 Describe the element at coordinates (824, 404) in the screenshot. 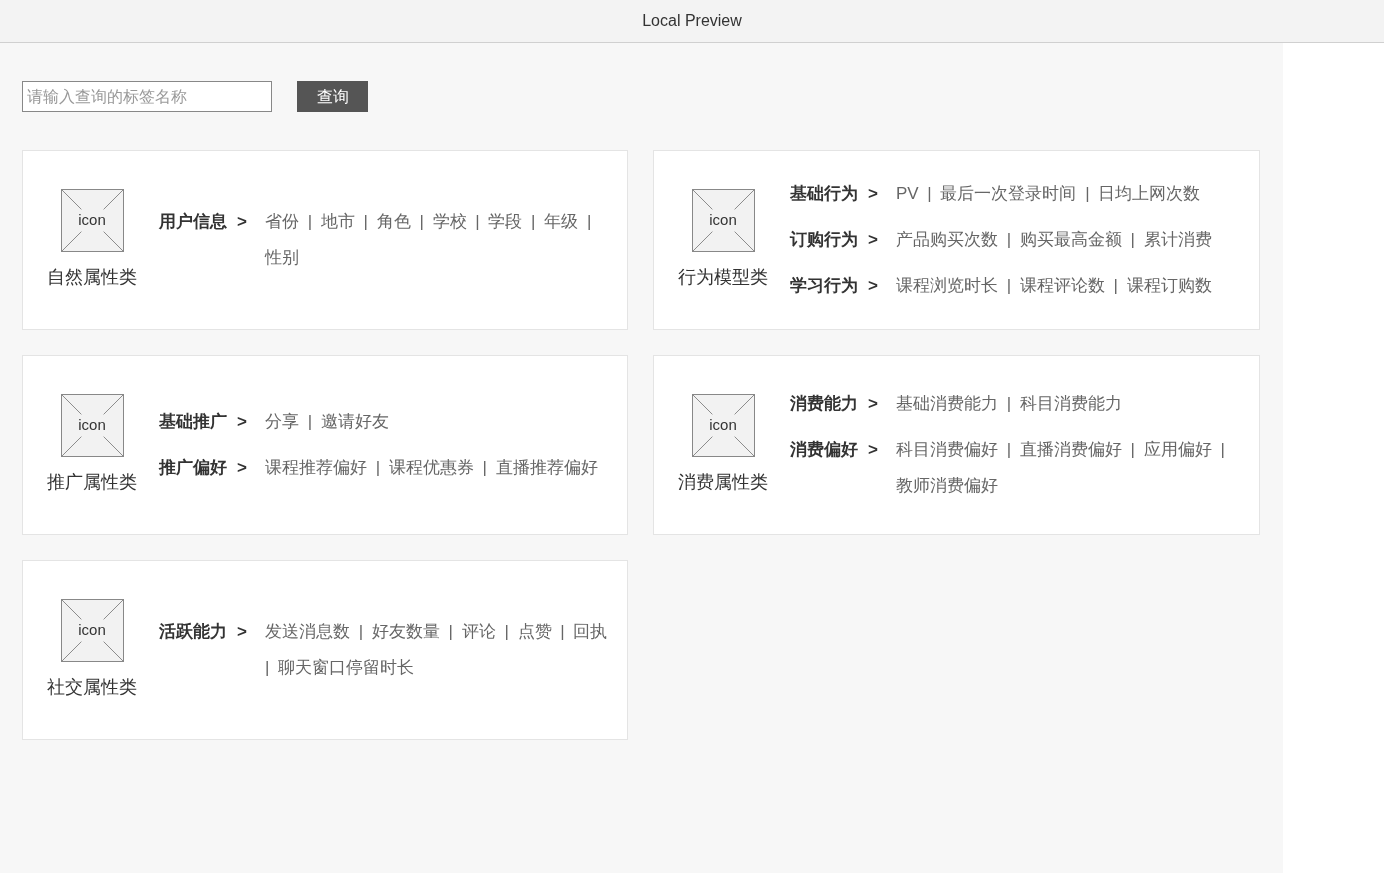

I see `group-label: 消费能力` at that location.